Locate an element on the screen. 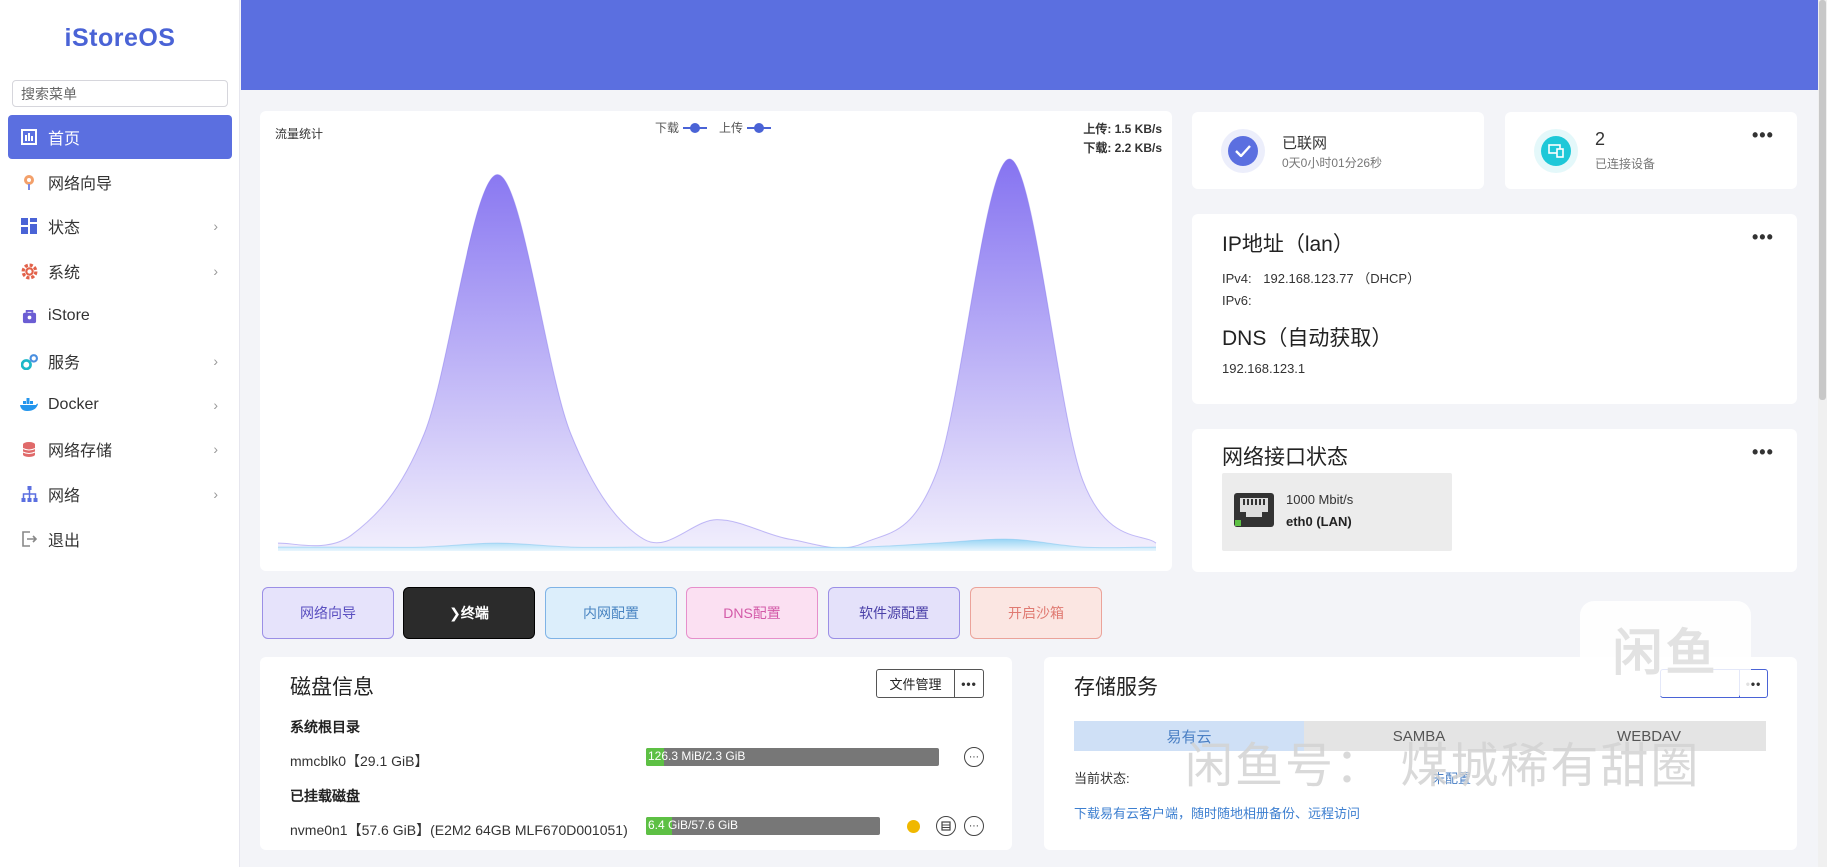 Image resolution: width=1827 pixels, height=867 pixels. scrollbar-thumb is located at coordinates (1822, 200).